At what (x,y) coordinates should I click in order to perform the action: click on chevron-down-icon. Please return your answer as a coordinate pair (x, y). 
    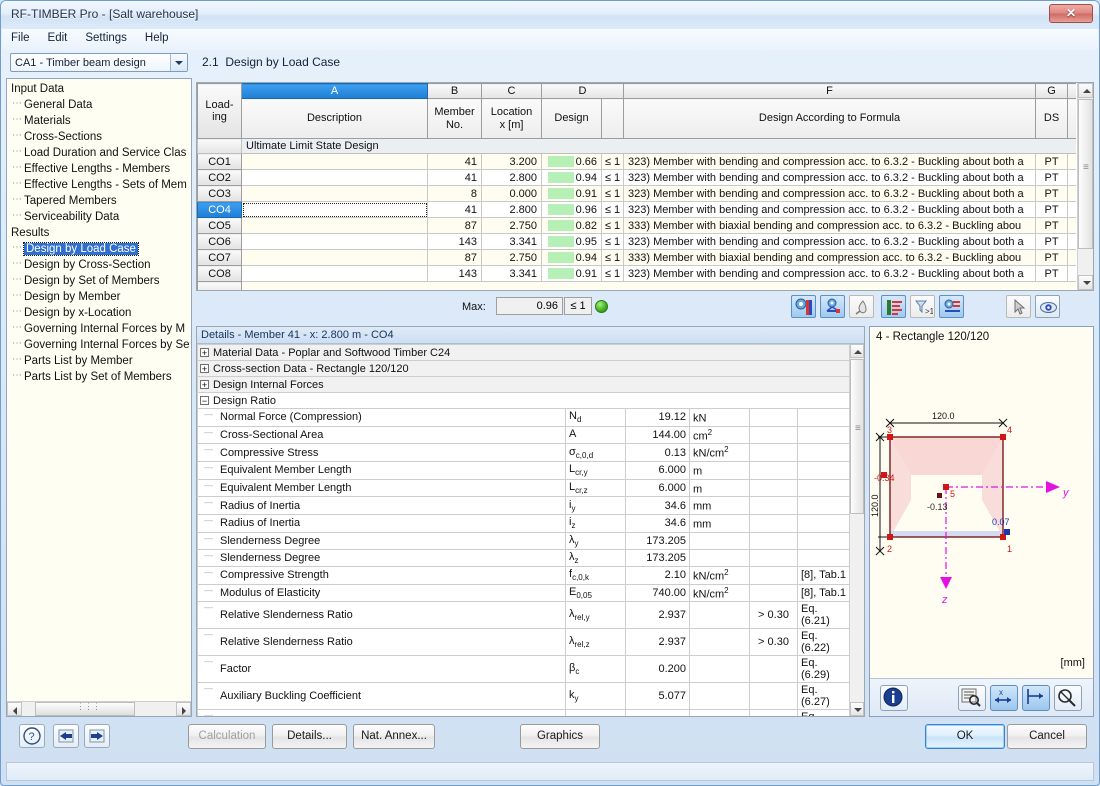
    Looking at the image, I should click on (178, 62).